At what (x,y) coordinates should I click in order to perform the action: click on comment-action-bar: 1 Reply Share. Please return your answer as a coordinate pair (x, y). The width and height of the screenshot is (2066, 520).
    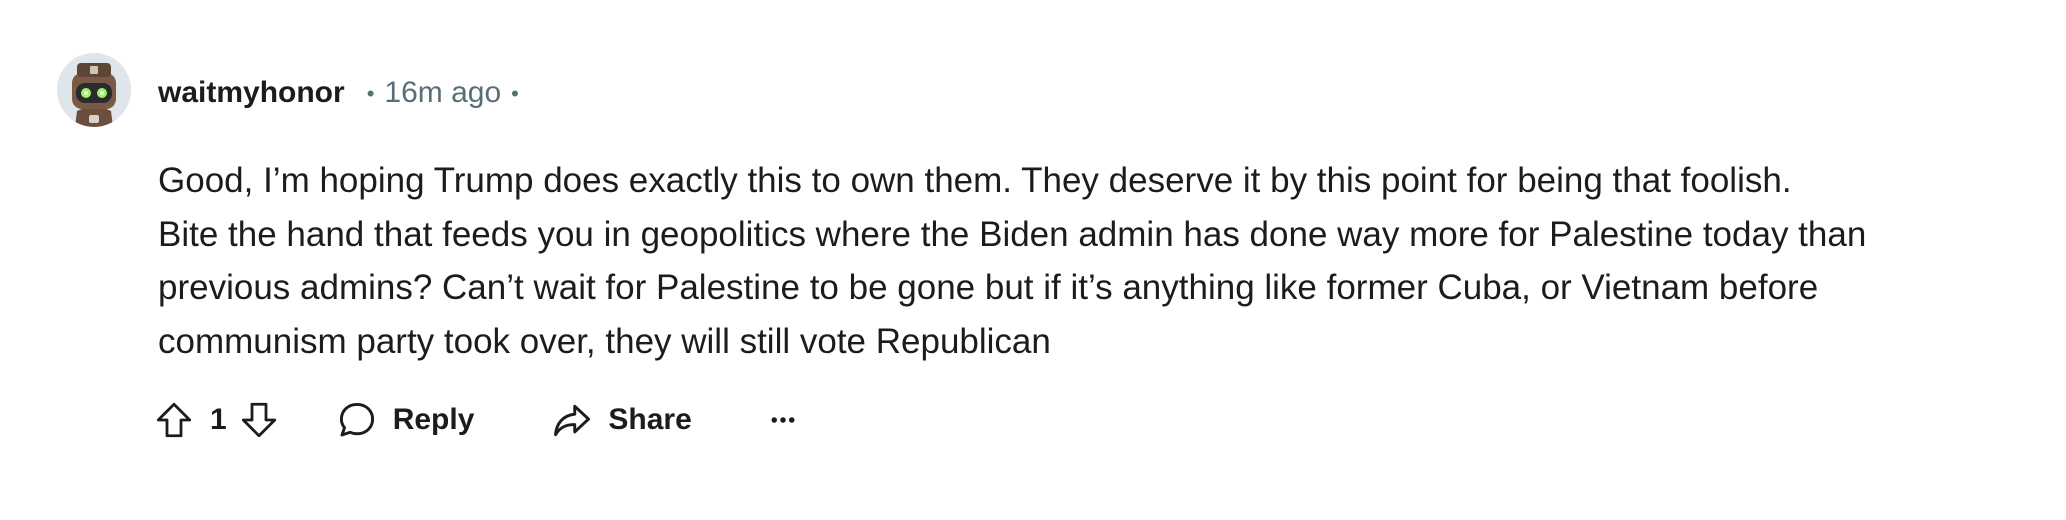
    Looking at the image, I should click on (477, 420).